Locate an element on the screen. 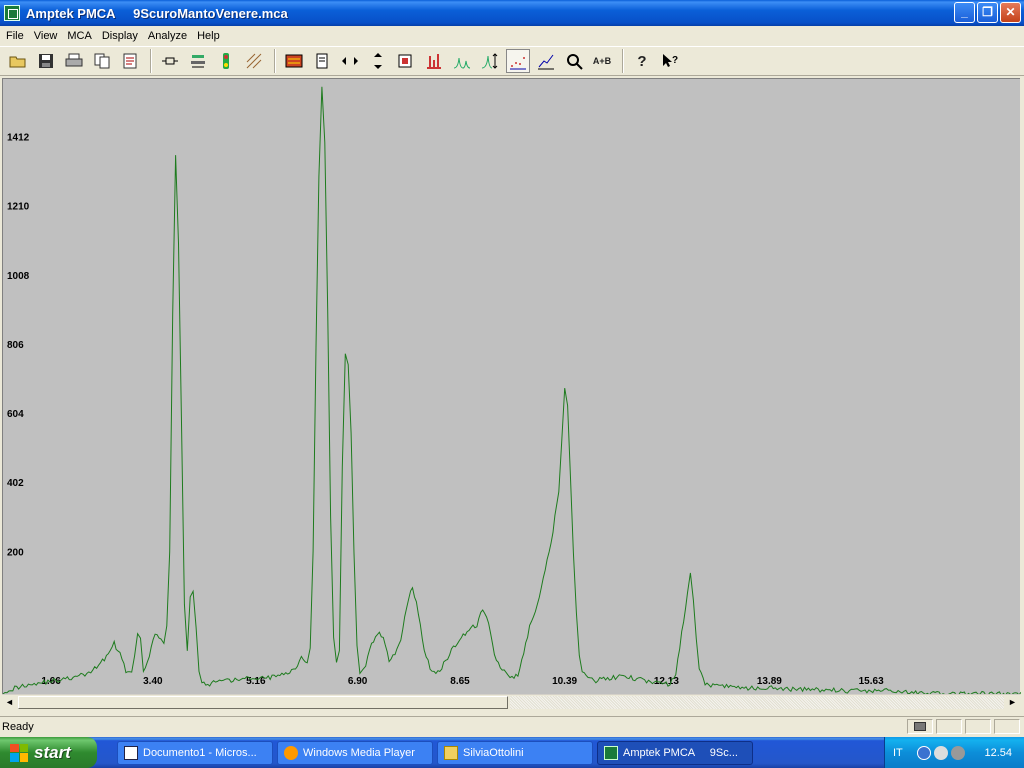  save-icon is located at coordinates (46, 61).